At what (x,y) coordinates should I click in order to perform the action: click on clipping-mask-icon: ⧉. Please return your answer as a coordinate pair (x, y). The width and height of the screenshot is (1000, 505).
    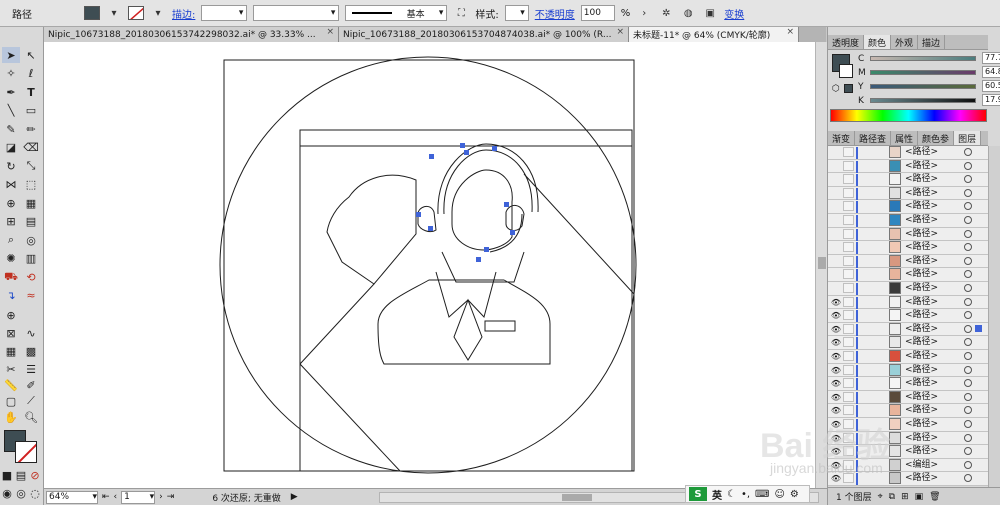
    Looking at the image, I should click on (892, 497).